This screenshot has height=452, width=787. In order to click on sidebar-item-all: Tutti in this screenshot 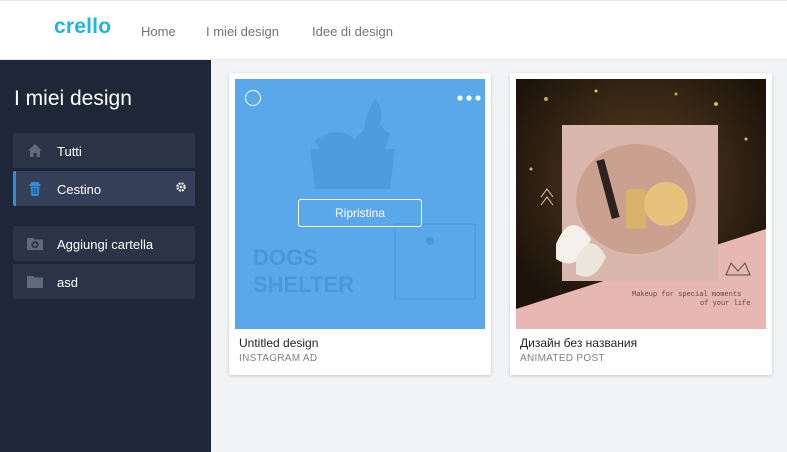, I will do `click(104, 150)`.